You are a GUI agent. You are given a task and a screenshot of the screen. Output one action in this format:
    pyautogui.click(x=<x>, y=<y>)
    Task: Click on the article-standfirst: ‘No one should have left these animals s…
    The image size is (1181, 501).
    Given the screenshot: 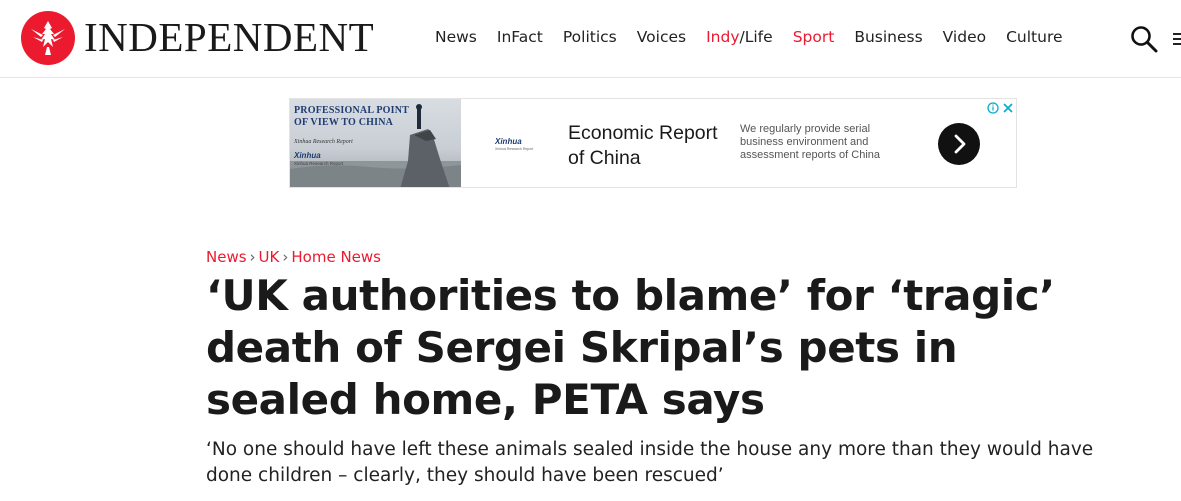 What is the action you would take?
    pyautogui.click(x=650, y=462)
    